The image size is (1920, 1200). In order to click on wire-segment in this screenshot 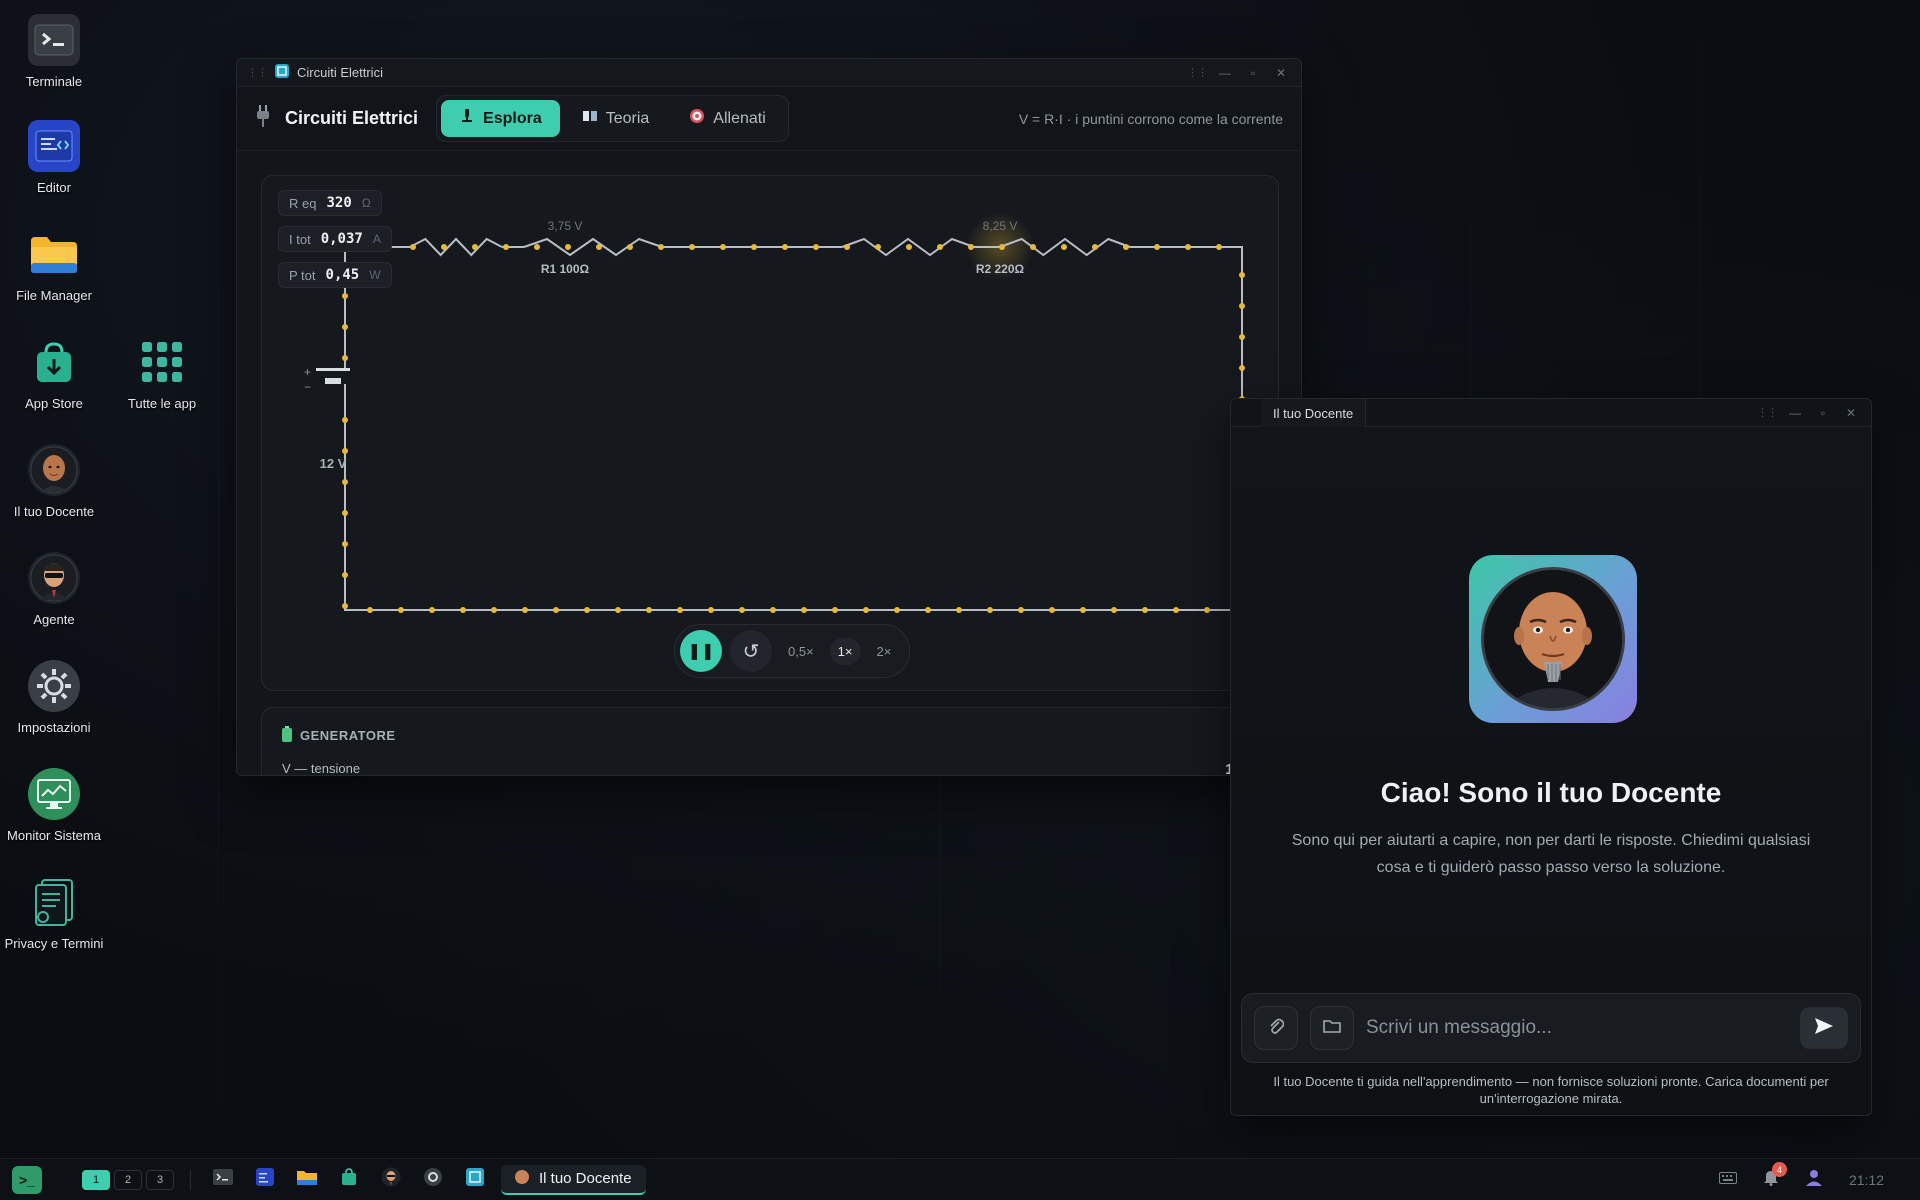, I will do `click(593, 247)`.